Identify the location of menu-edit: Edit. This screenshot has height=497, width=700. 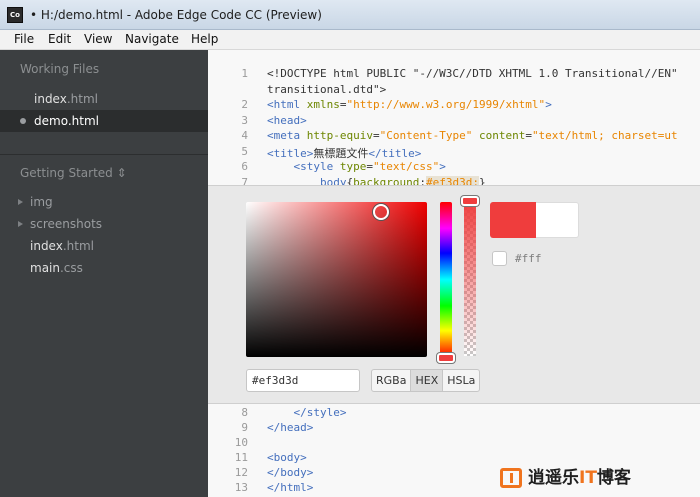
(59, 39).